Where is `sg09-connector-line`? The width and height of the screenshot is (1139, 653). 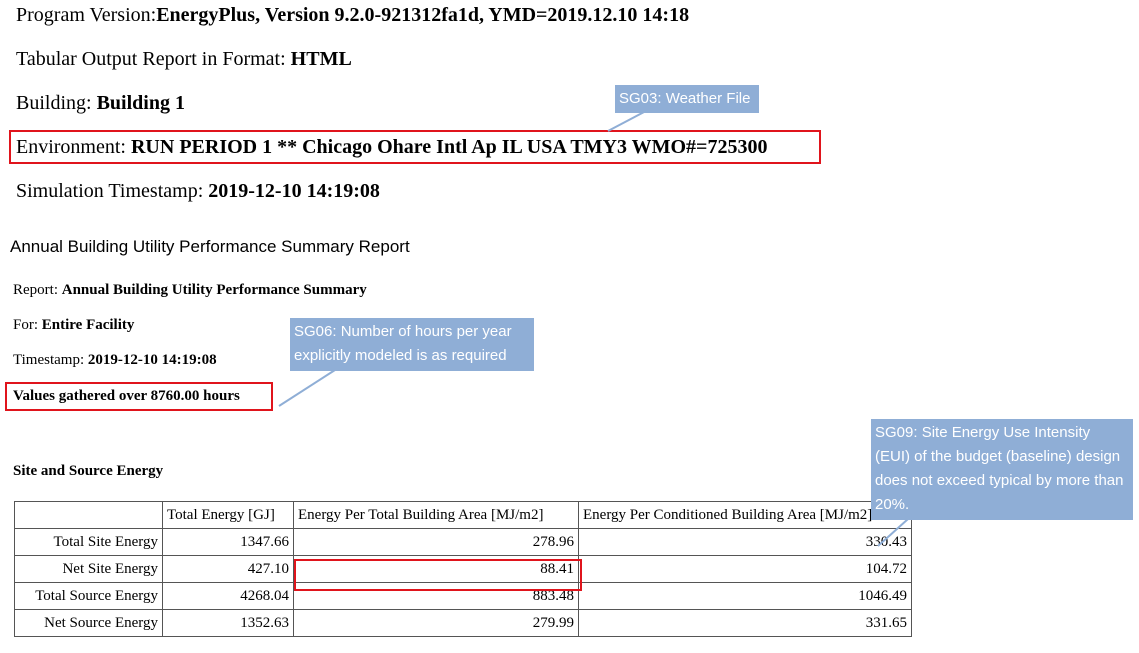
sg09-connector-line is located at coordinates (893, 532).